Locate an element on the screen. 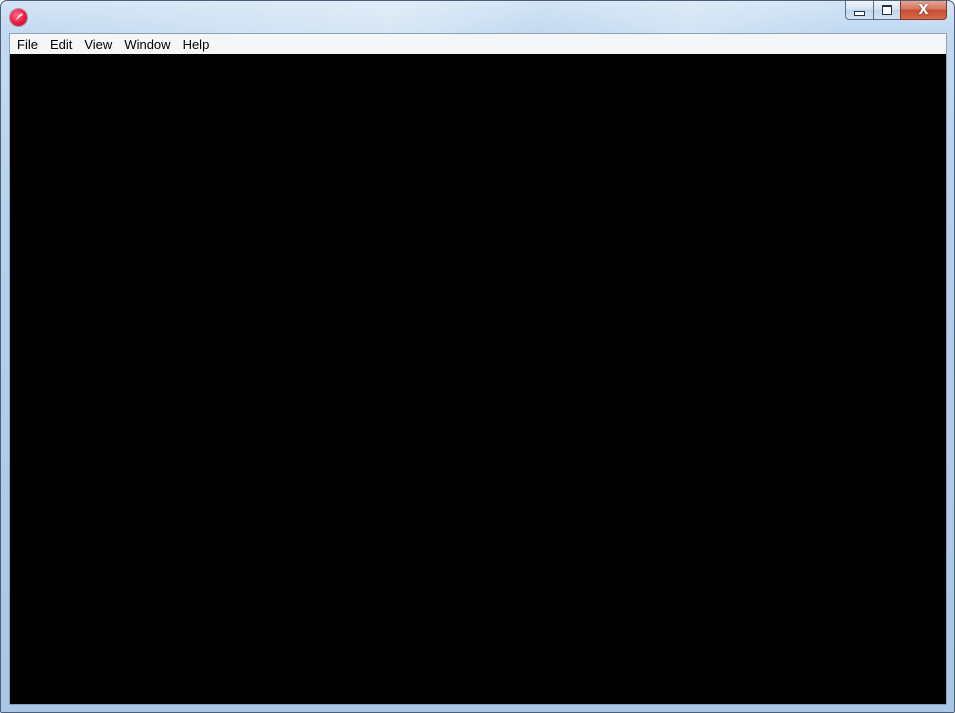 The height and width of the screenshot is (713, 955). app-logo-glyph is located at coordinates (19, 17).